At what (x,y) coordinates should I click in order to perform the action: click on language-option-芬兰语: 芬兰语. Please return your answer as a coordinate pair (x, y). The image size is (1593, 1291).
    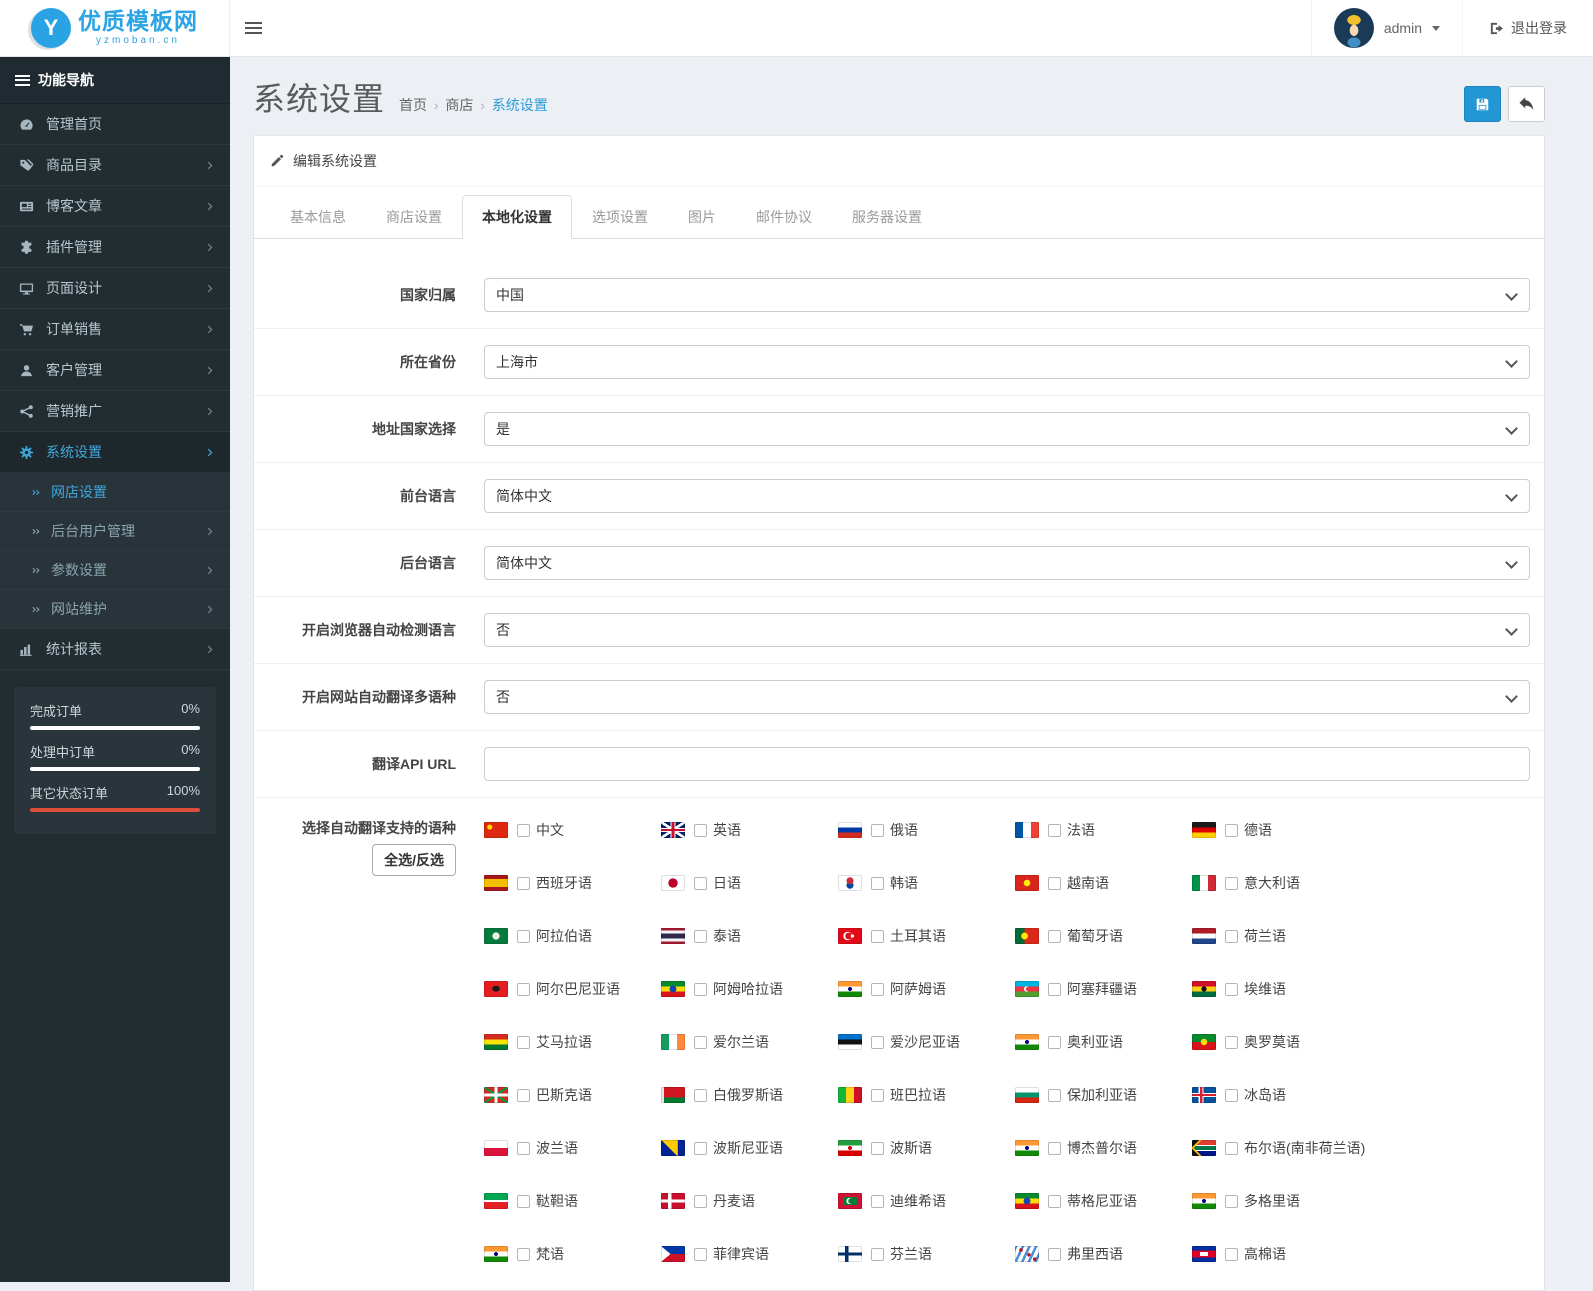
    Looking at the image, I should click on (926, 1254).